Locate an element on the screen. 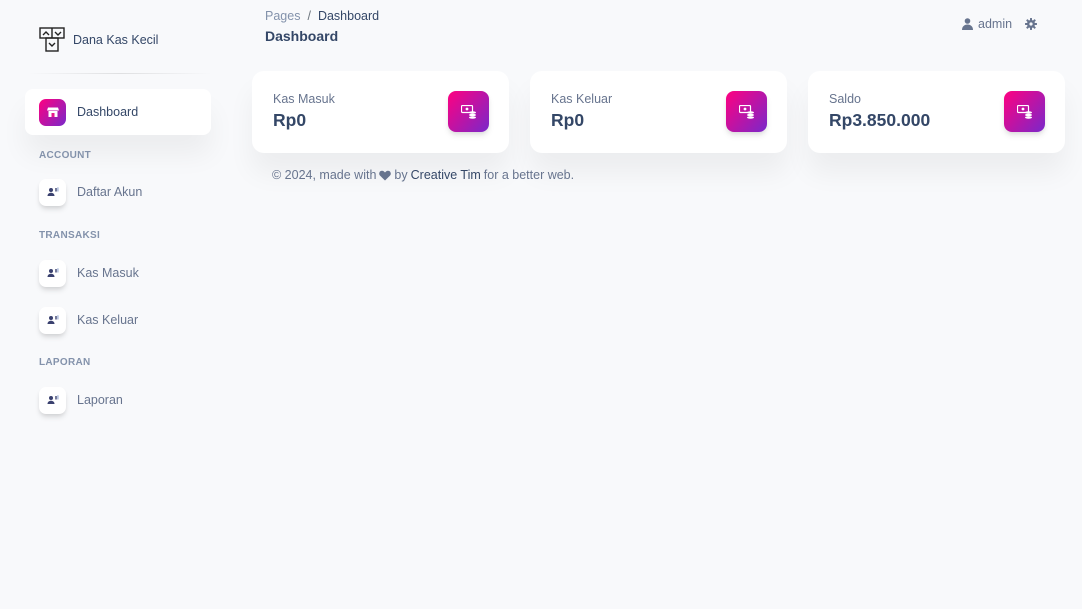 Image resolution: width=1082 pixels, height=609 pixels. brand-link: Dana Kas Kecil is located at coordinates (98, 40).